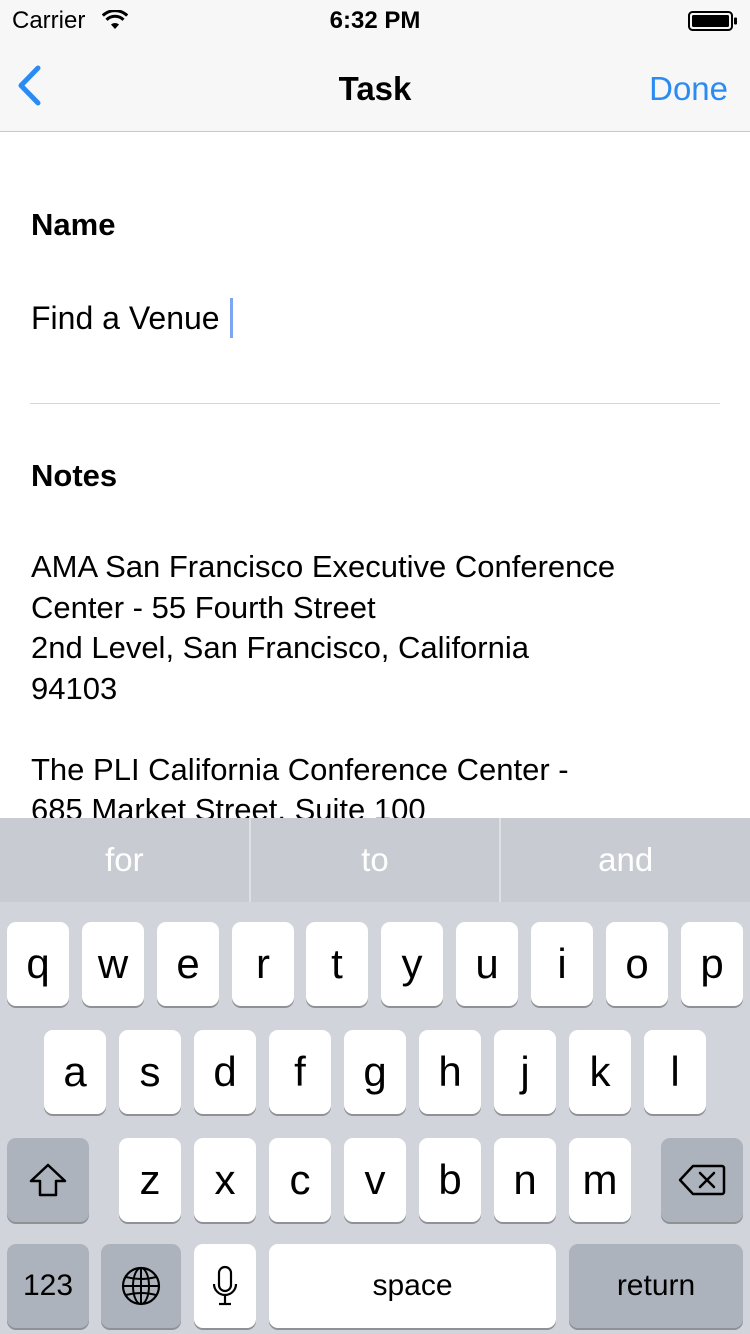 This screenshot has height=1334, width=750. What do you see at coordinates (450, 1180) in the screenshot?
I see `key-b: b` at bounding box center [450, 1180].